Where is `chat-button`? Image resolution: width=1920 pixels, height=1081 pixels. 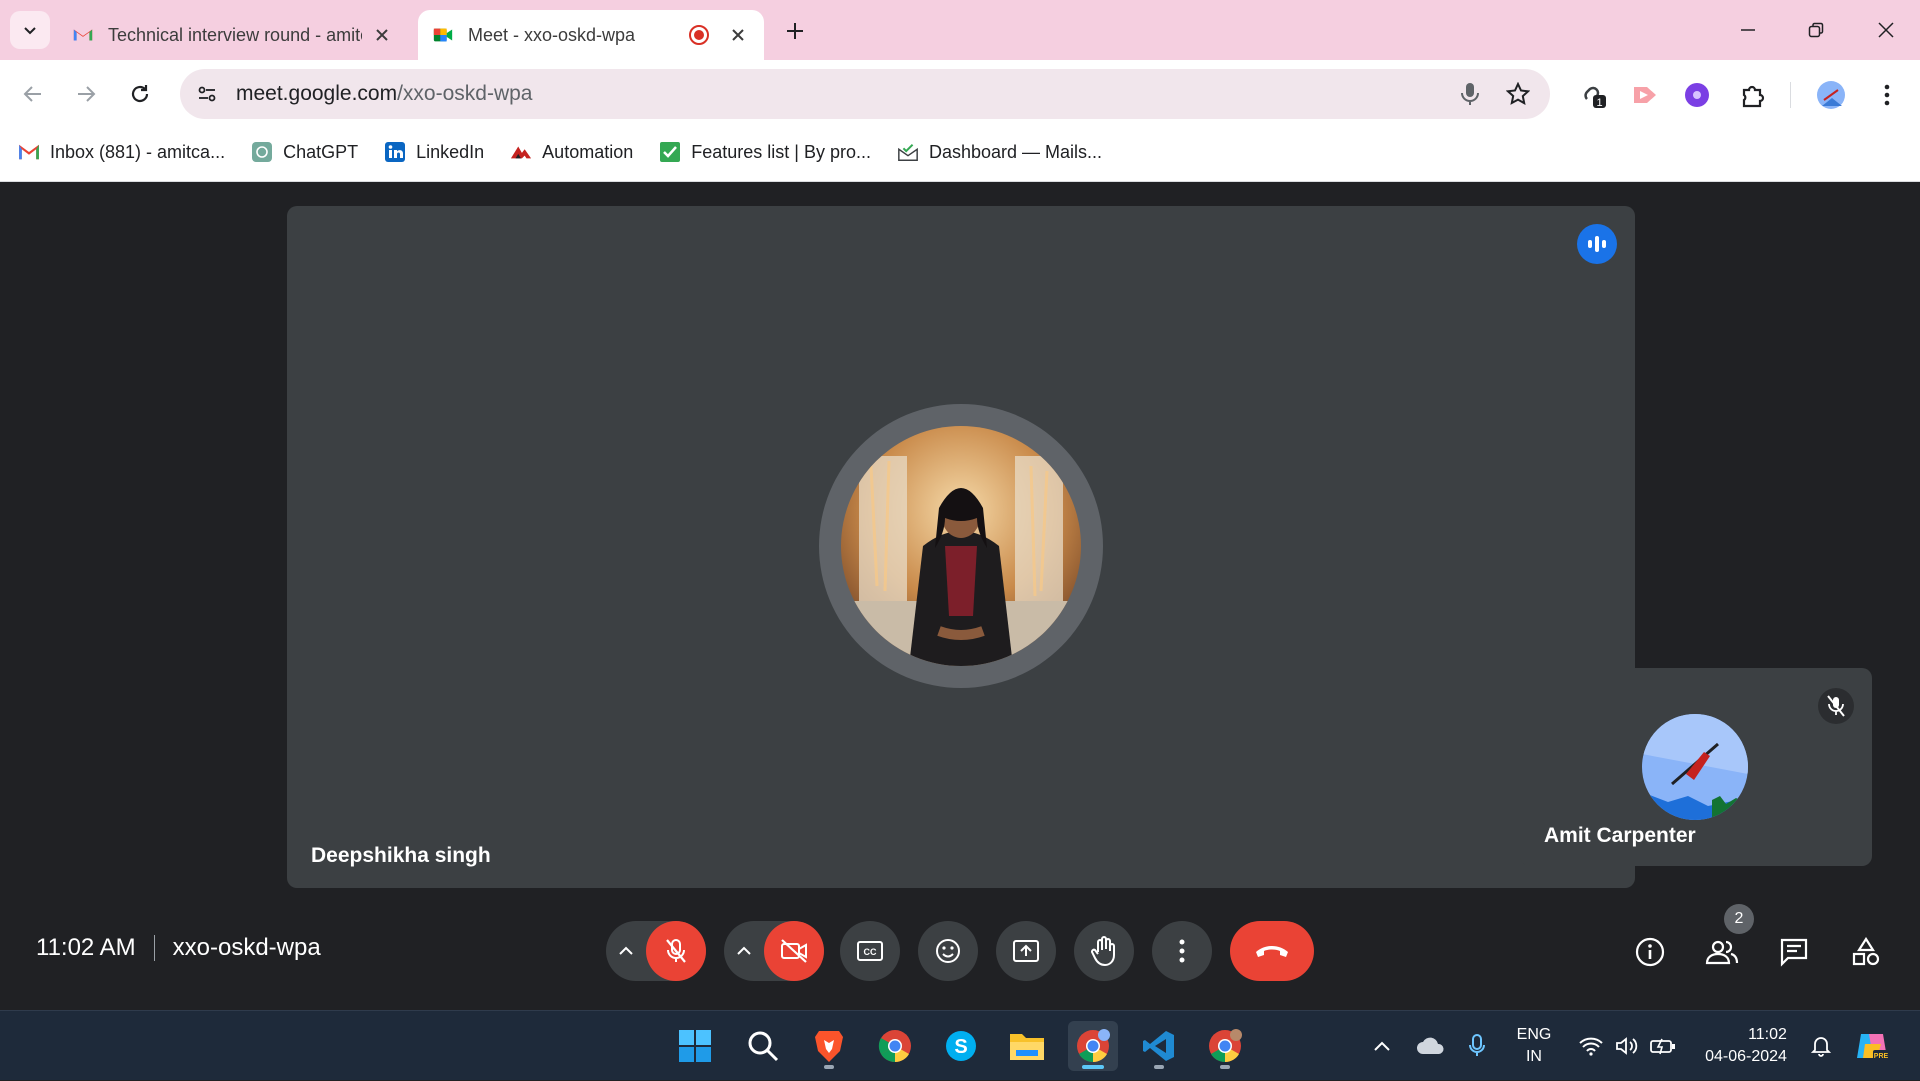
chat-button is located at coordinates (1794, 952).